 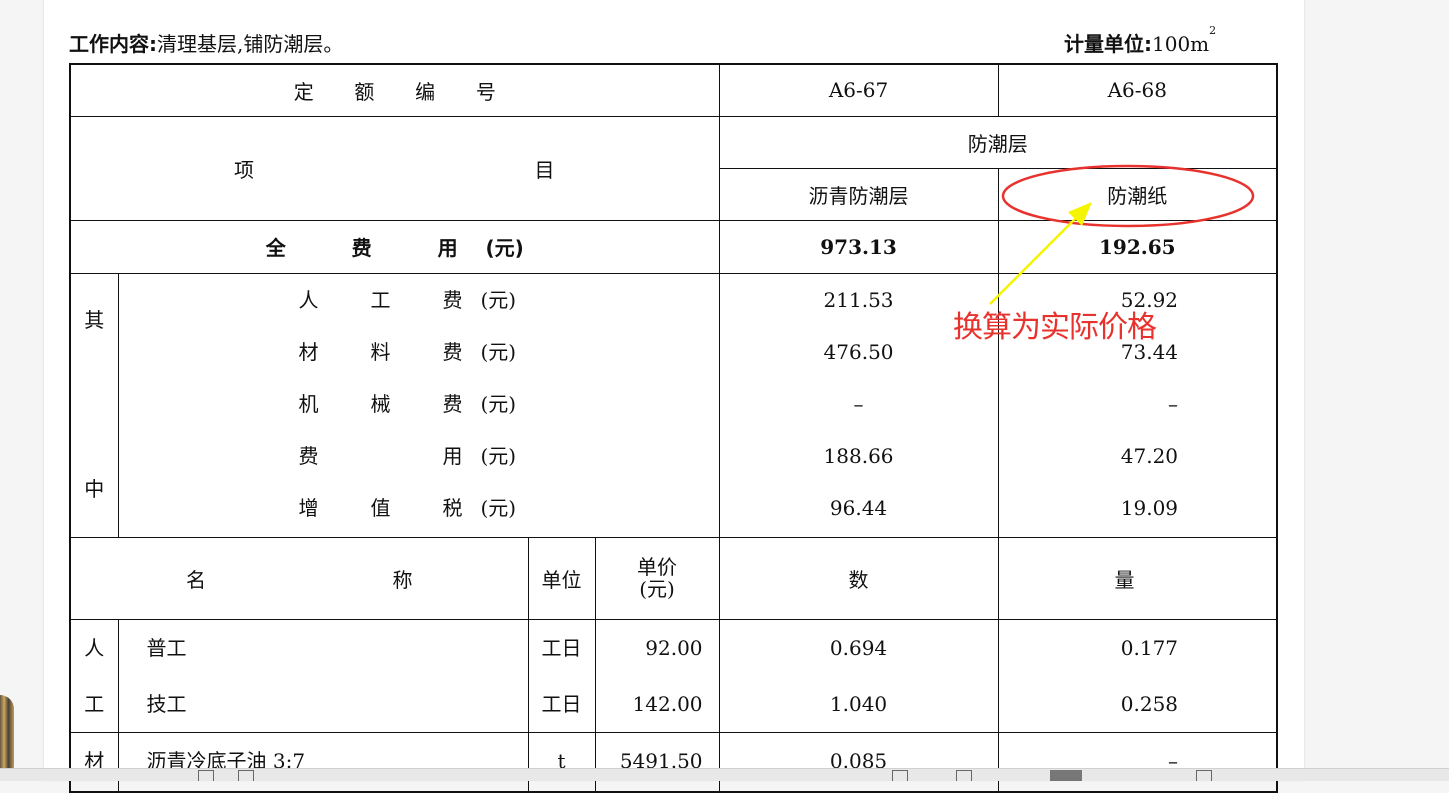 I want to click on annotation-note: 换算为实际价格, so click(x=1055, y=327).